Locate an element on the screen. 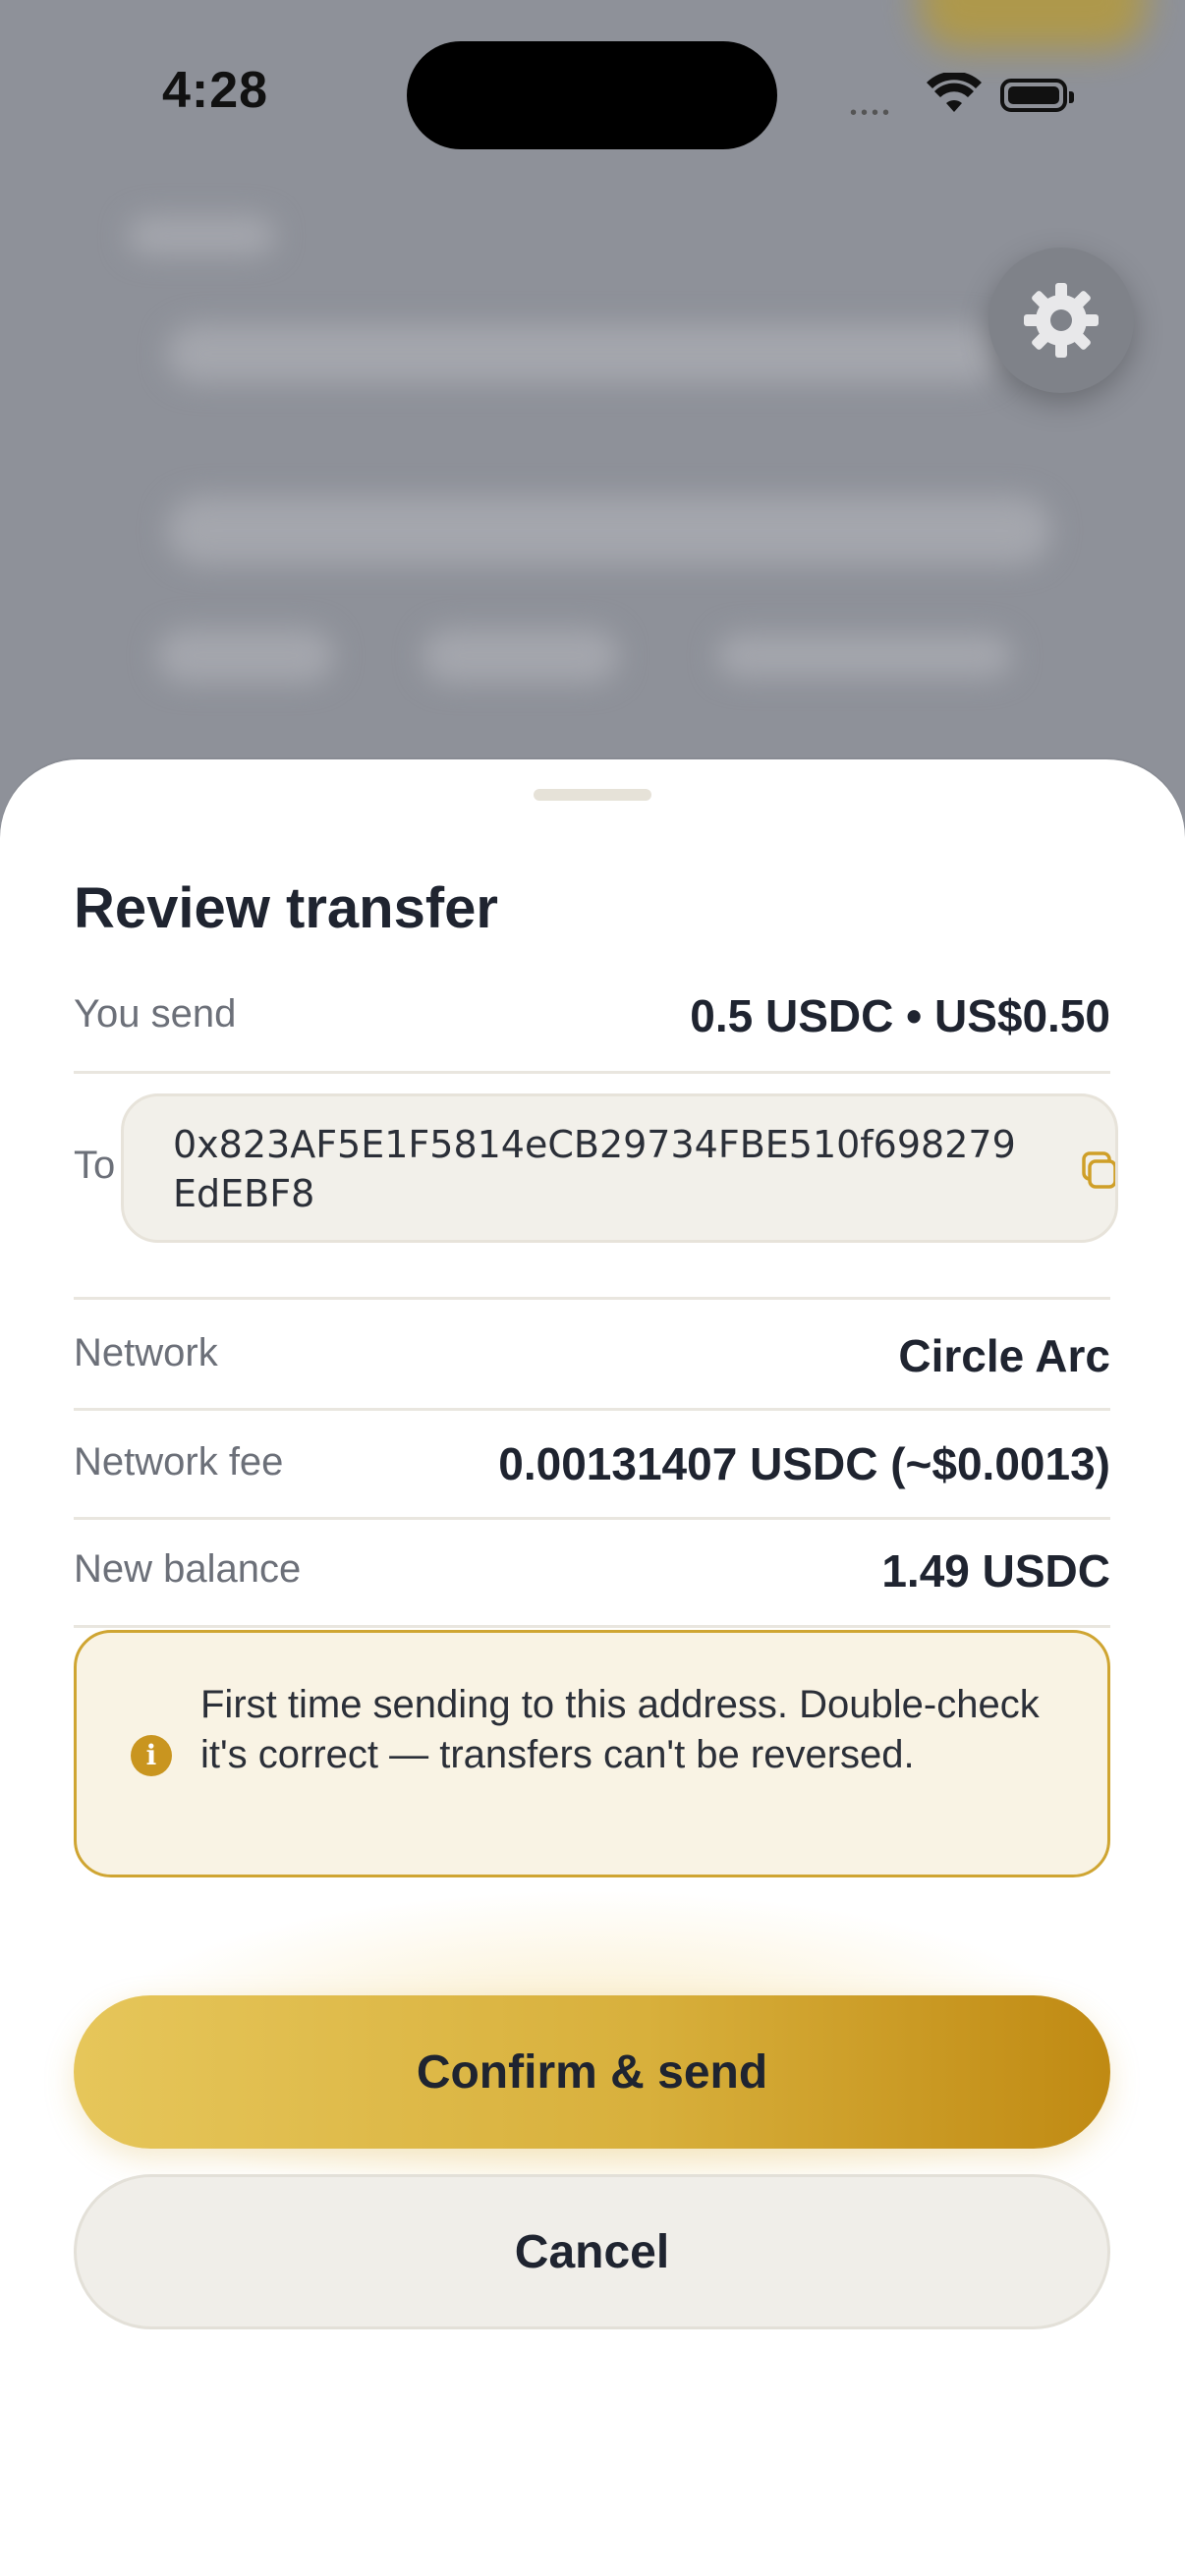  network-fee-value: 0.00131407 USDC (~$0.0013) is located at coordinates (804, 1463).